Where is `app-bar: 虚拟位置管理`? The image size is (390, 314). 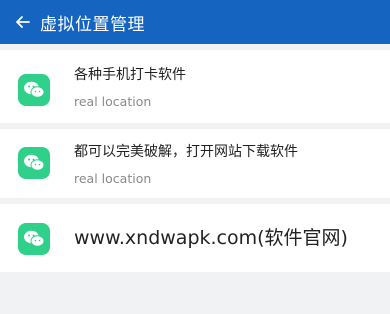
app-bar: 虚拟位置管理 is located at coordinates (195, 22).